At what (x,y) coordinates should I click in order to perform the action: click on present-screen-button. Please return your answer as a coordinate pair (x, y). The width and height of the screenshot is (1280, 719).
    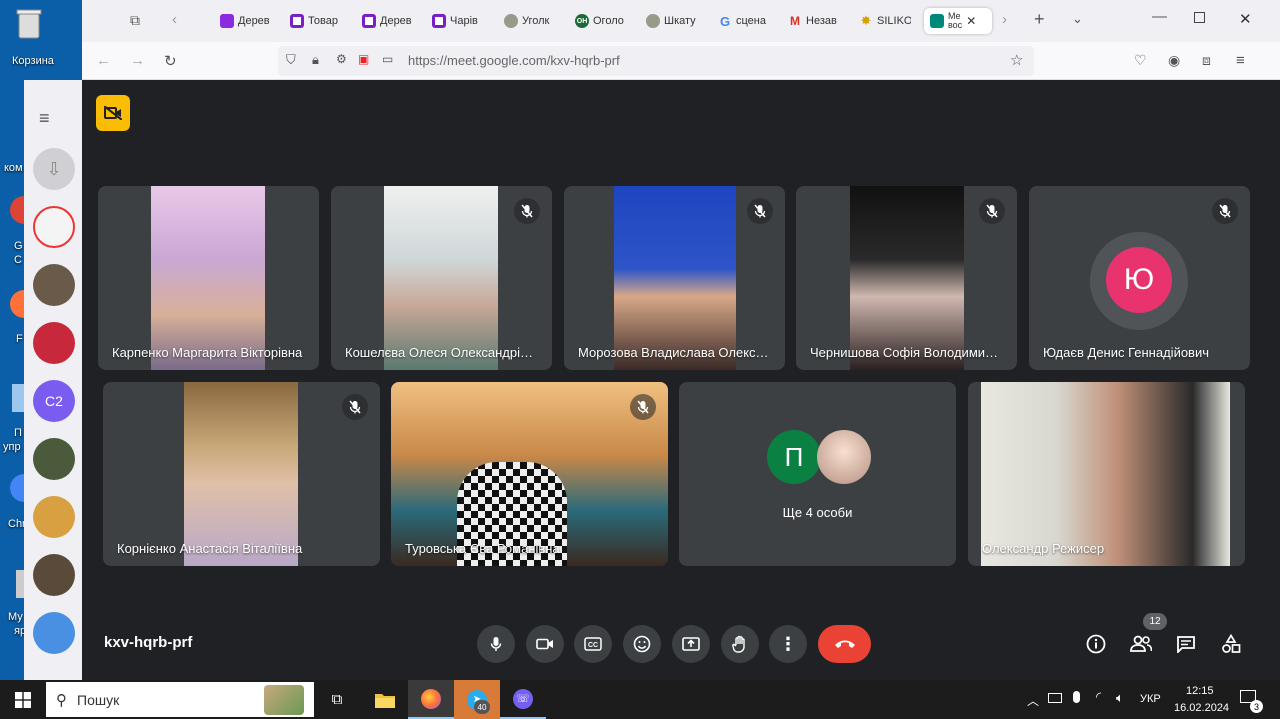
    Looking at the image, I should click on (691, 644).